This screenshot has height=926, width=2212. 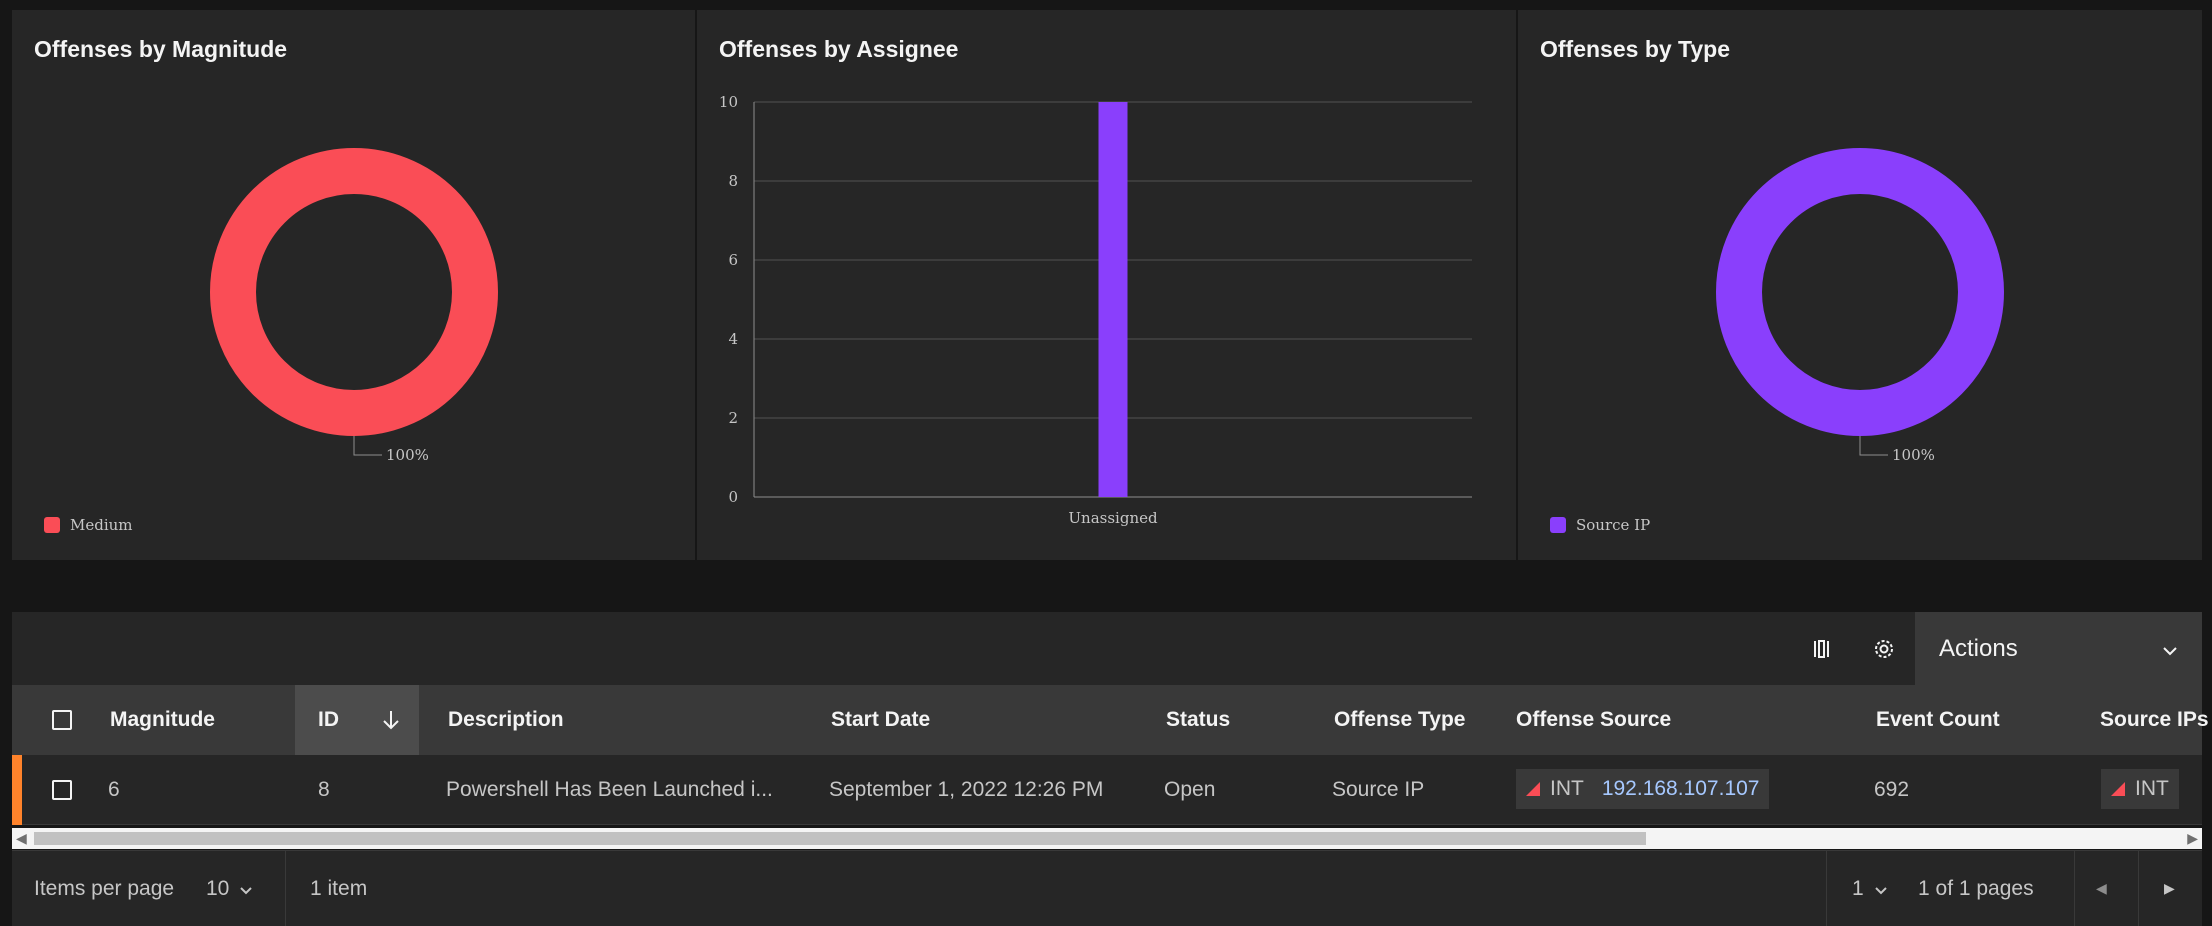 I want to click on legend-swatch-source-ip, so click(x=1558, y=525).